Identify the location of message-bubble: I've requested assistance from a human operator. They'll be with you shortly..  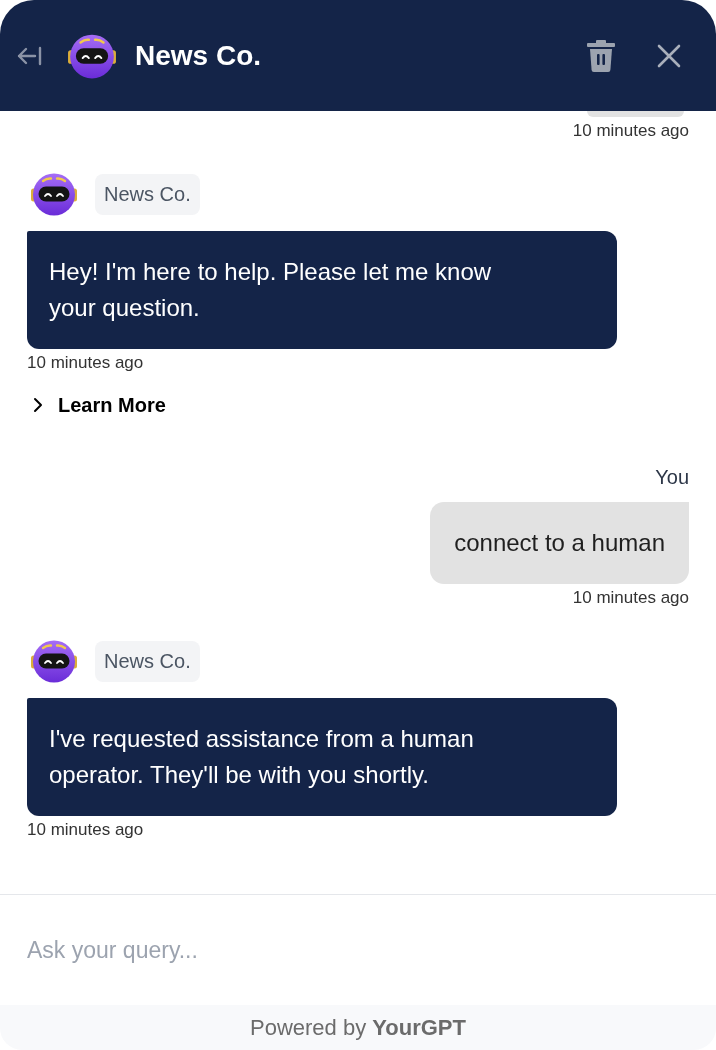
(322, 757).